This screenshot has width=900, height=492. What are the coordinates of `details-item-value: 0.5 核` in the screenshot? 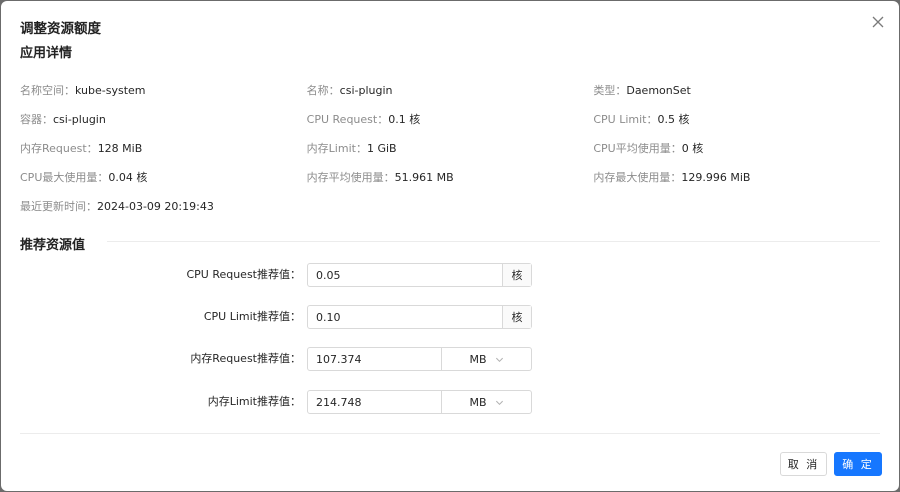 It's located at (673, 119).